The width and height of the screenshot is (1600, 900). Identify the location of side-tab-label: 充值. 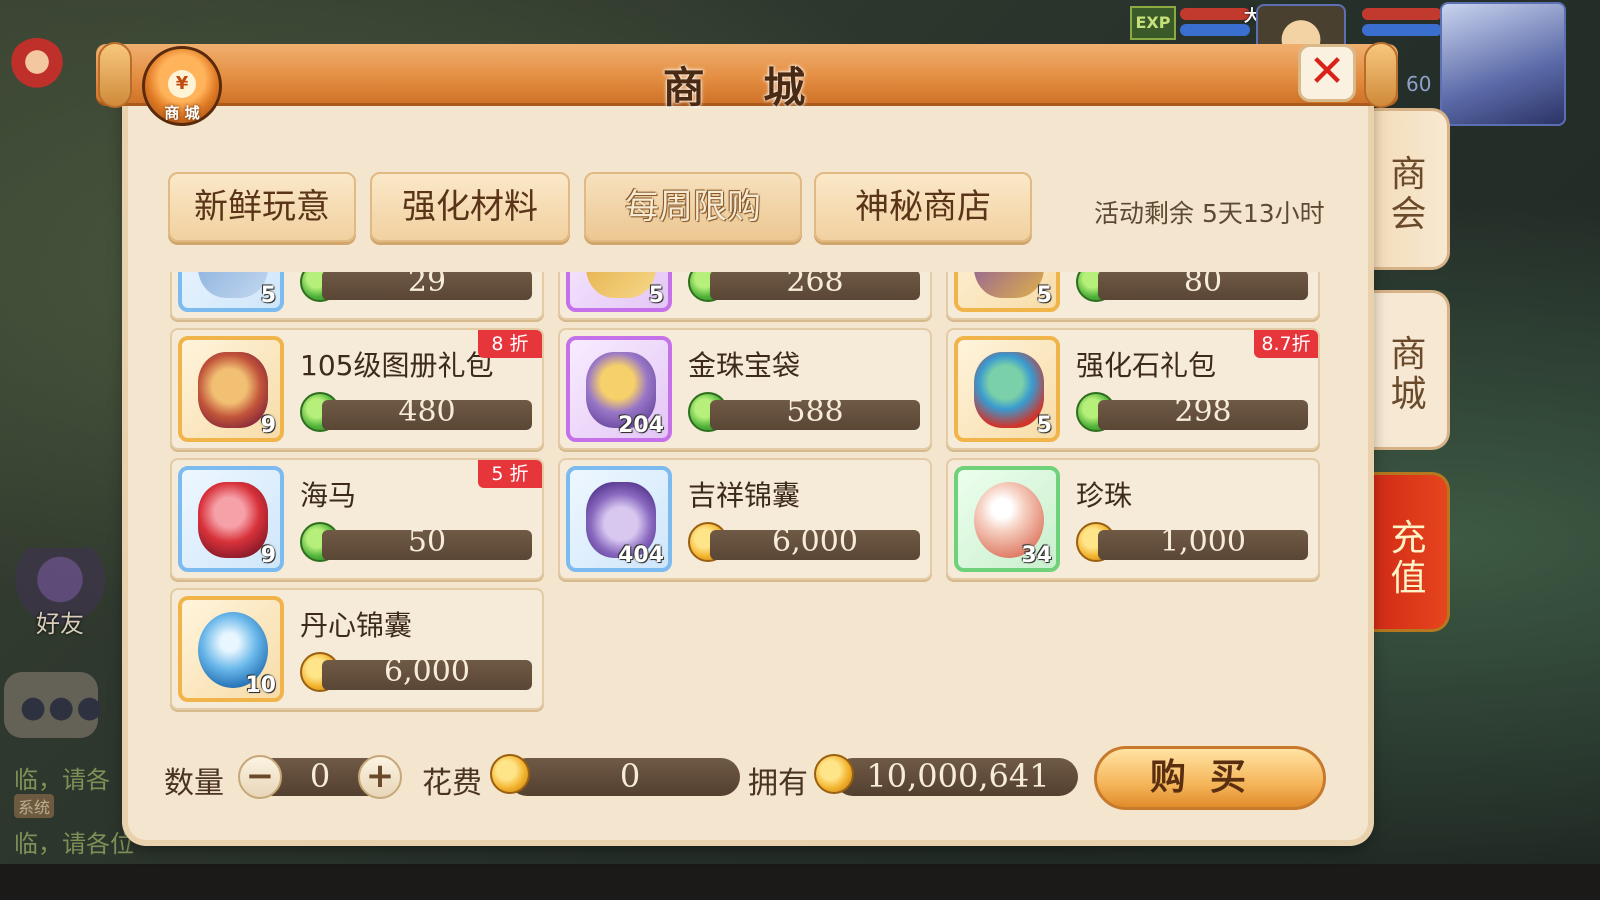
(1408, 558).